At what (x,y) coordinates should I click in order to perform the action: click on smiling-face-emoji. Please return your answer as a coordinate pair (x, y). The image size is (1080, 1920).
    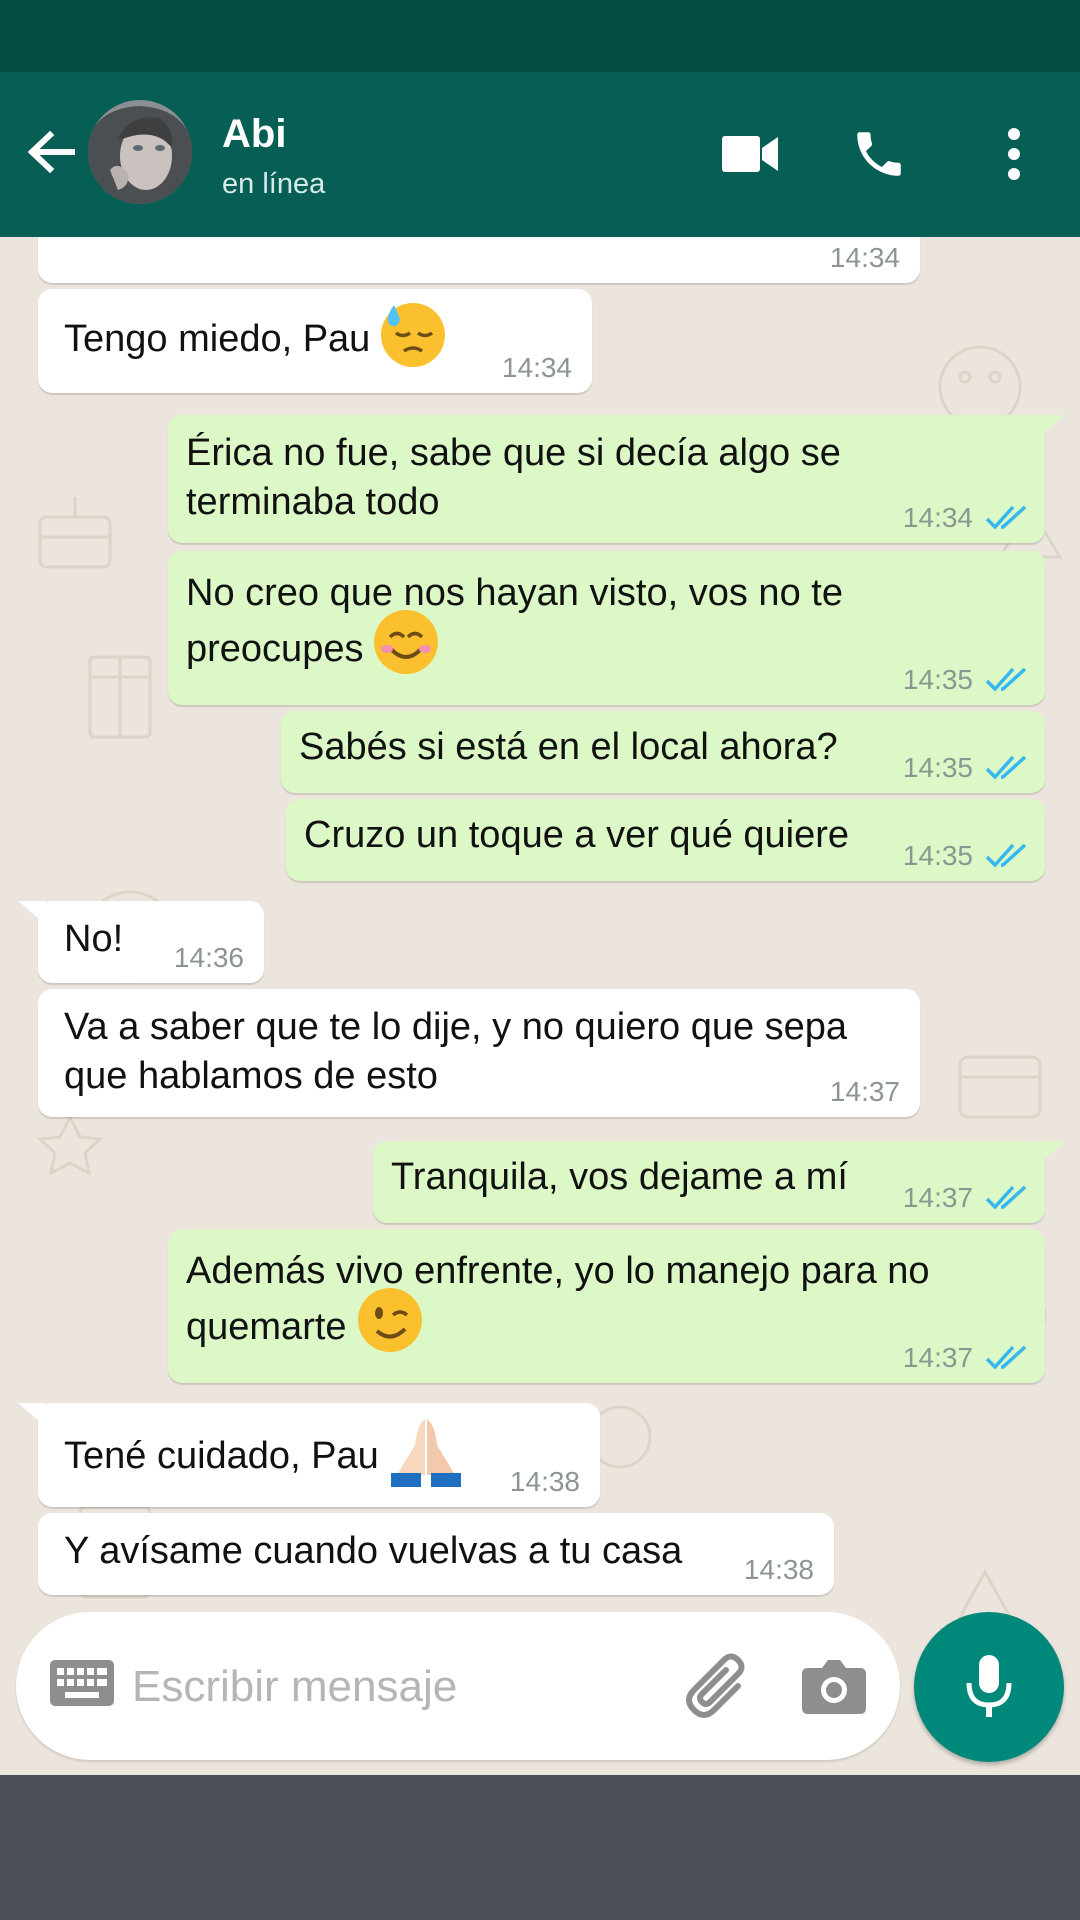
    Looking at the image, I should click on (406, 641).